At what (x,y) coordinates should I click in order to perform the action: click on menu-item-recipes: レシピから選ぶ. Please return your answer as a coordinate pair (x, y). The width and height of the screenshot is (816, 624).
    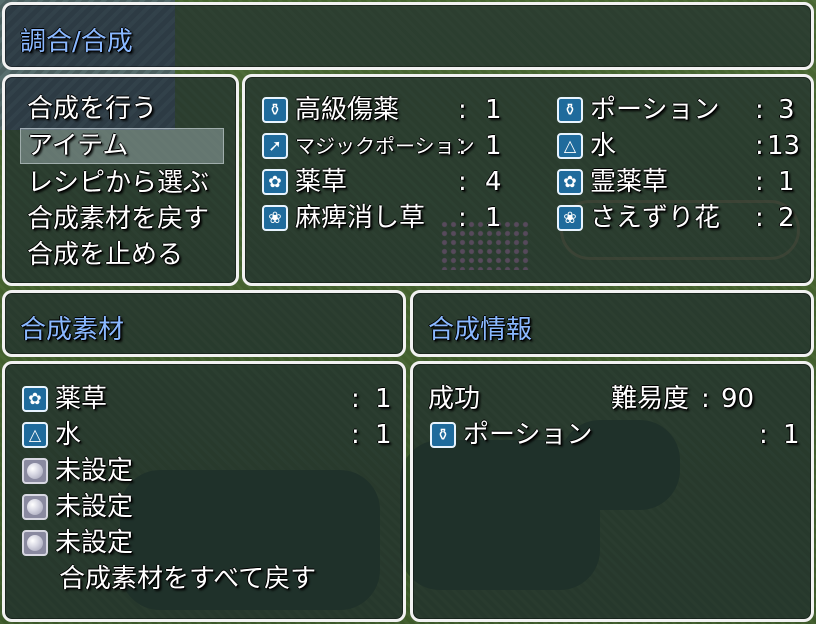
    Looking at the image, I should click on (118, 183).